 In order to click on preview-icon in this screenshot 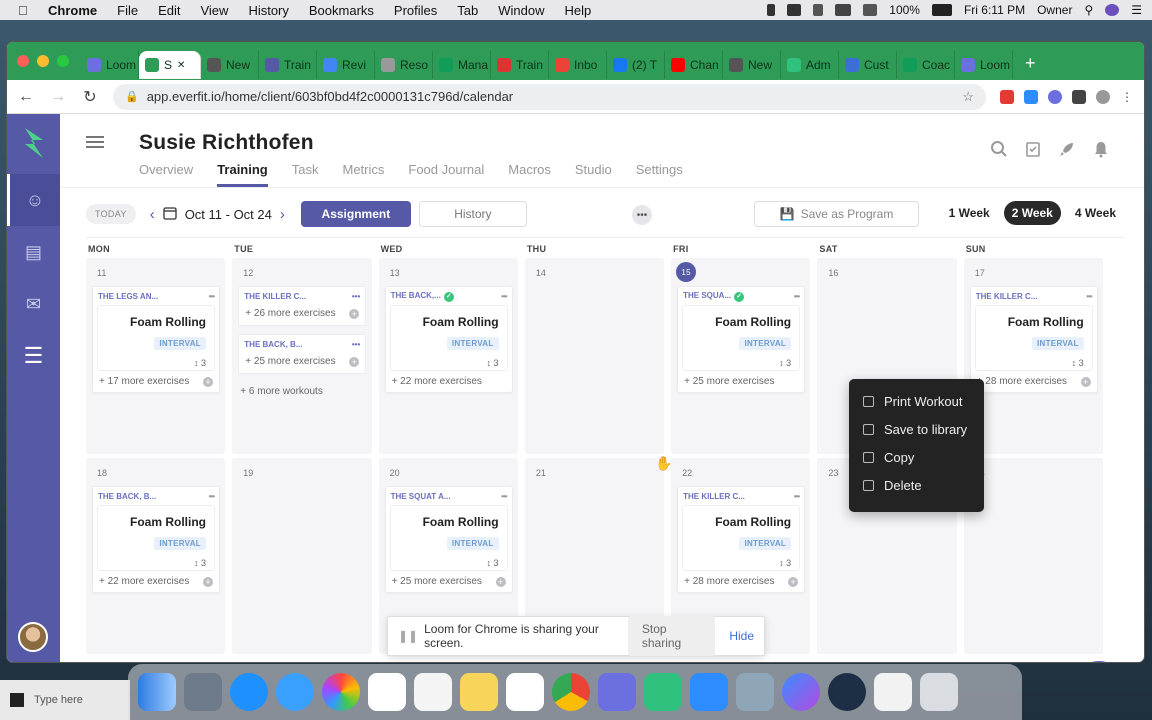, I will do `click(755, 692)`.